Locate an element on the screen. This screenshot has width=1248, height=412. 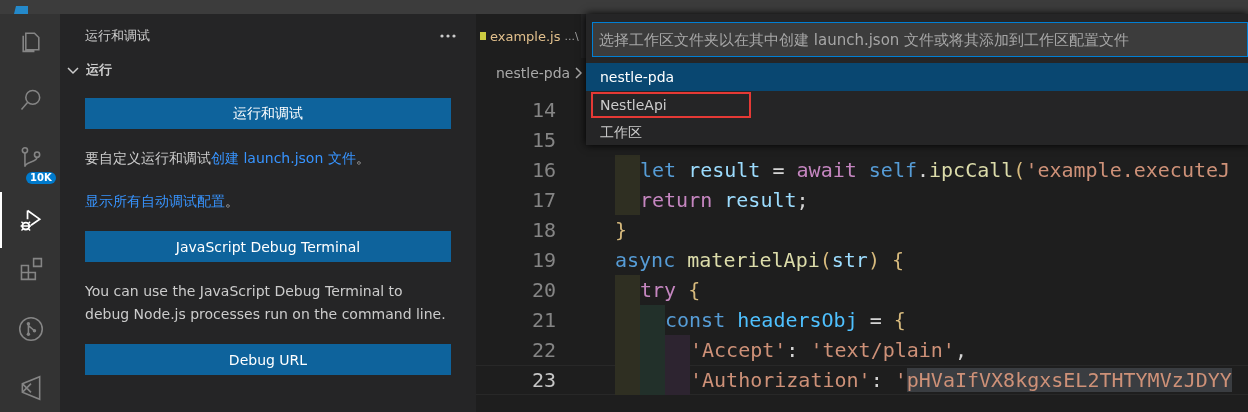
more-actions-icon is located at coordinates (448, 36).